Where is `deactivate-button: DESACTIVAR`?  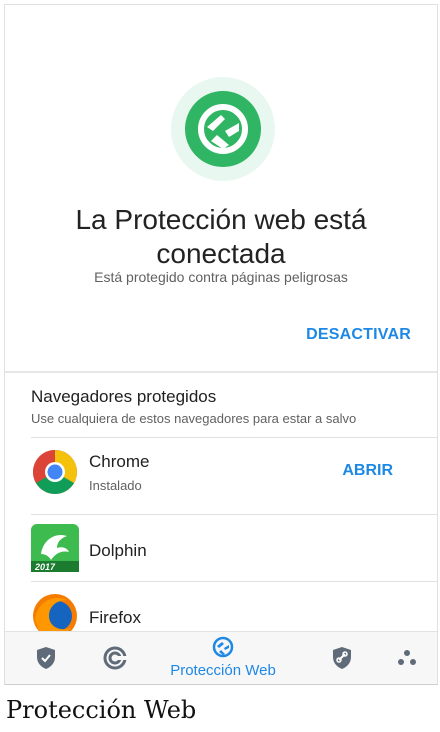
deactivate-button: DESACTIVAR is located at coordinates (358, 335).